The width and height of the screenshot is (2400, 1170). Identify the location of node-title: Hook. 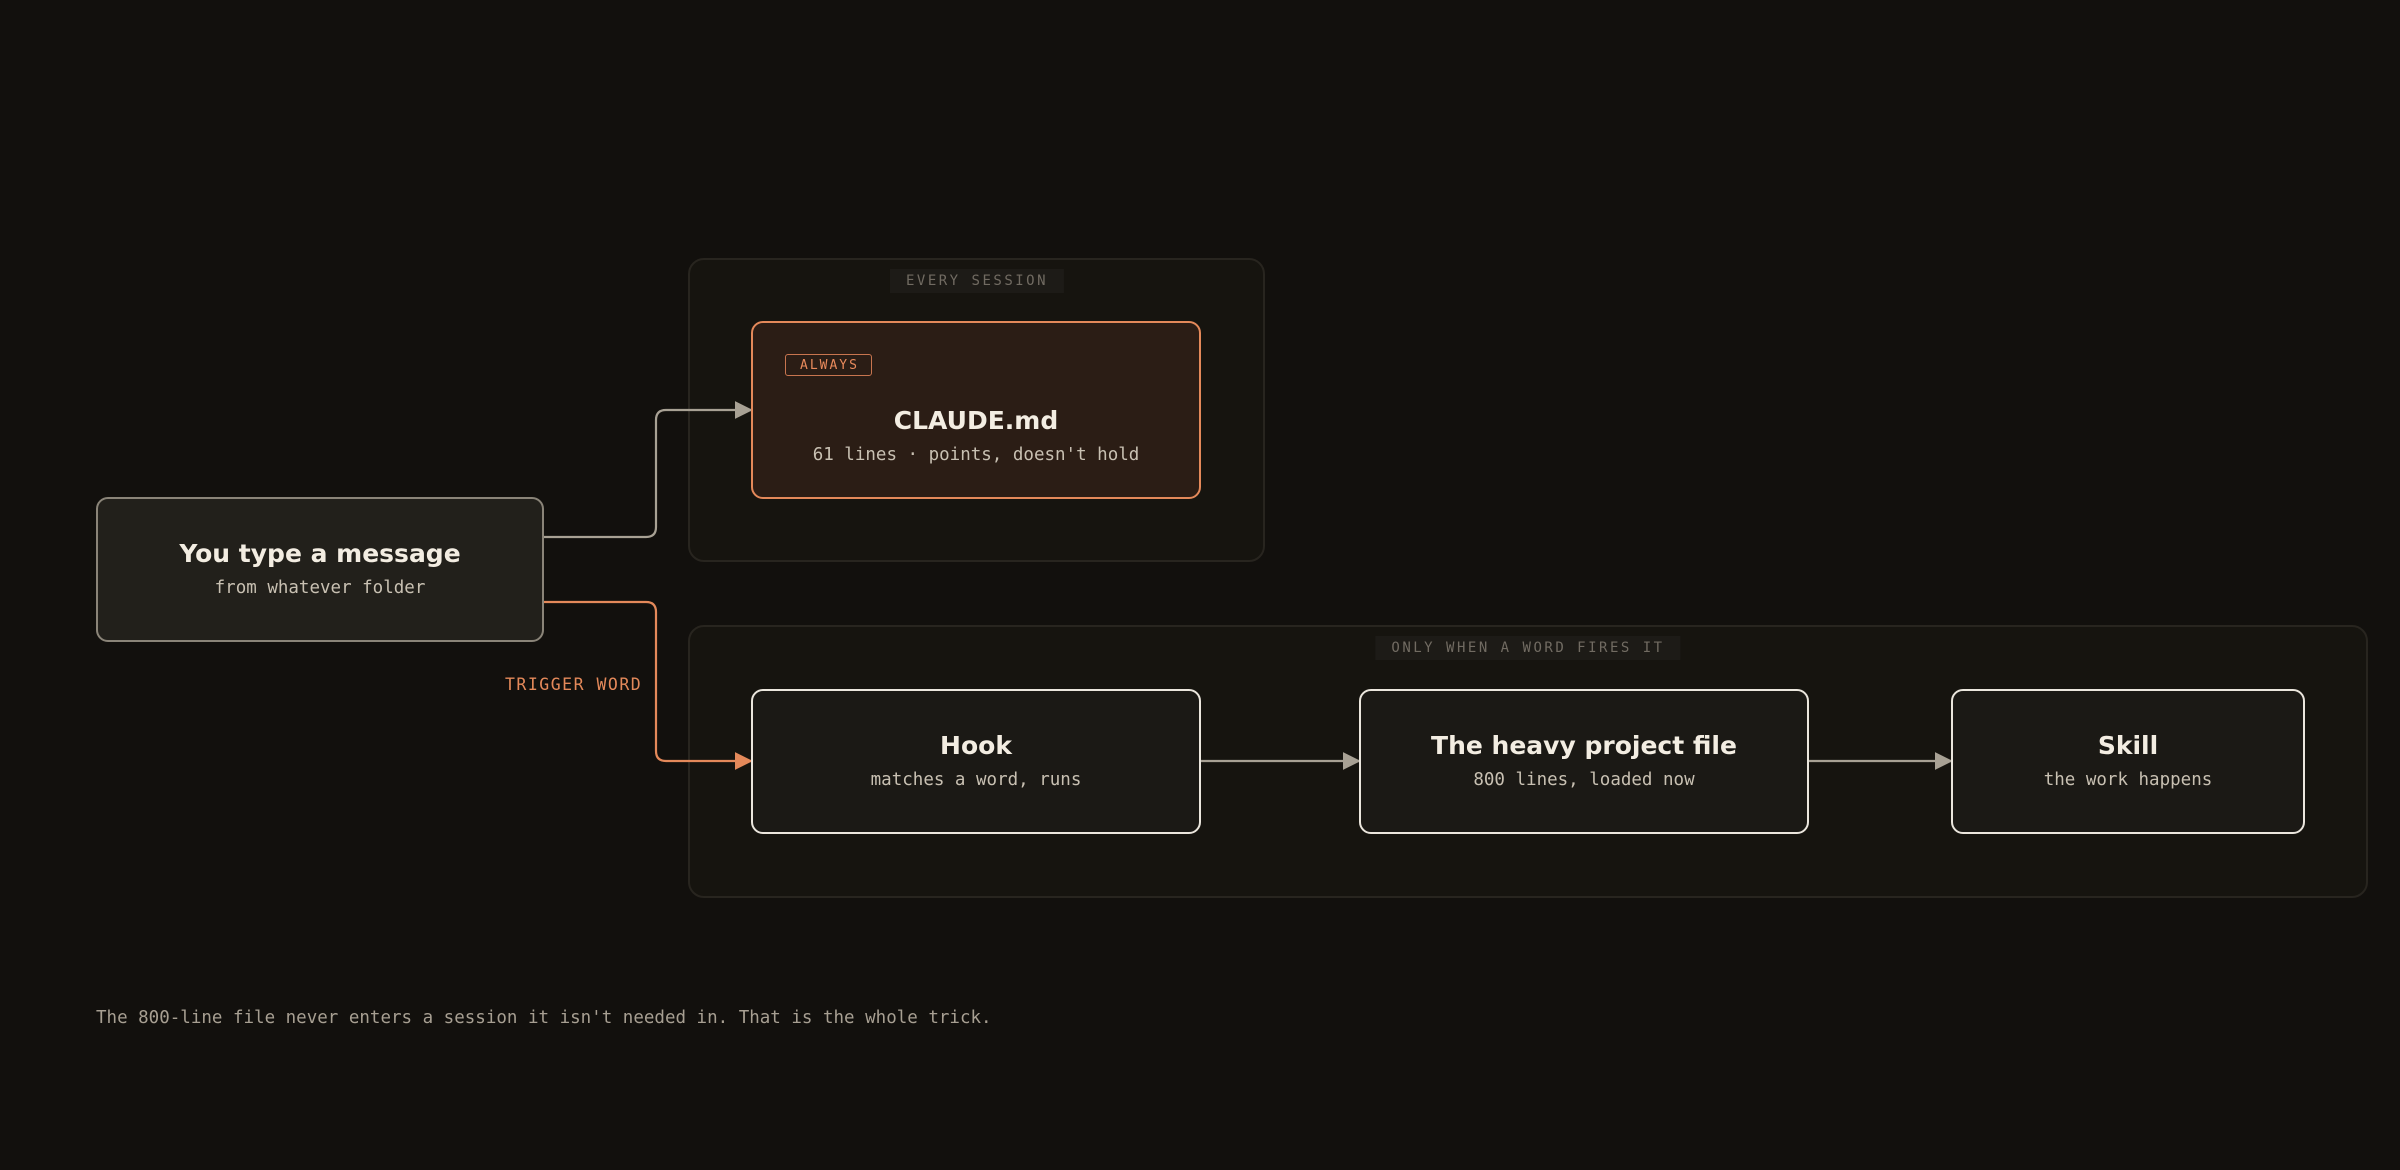
(976, 746).